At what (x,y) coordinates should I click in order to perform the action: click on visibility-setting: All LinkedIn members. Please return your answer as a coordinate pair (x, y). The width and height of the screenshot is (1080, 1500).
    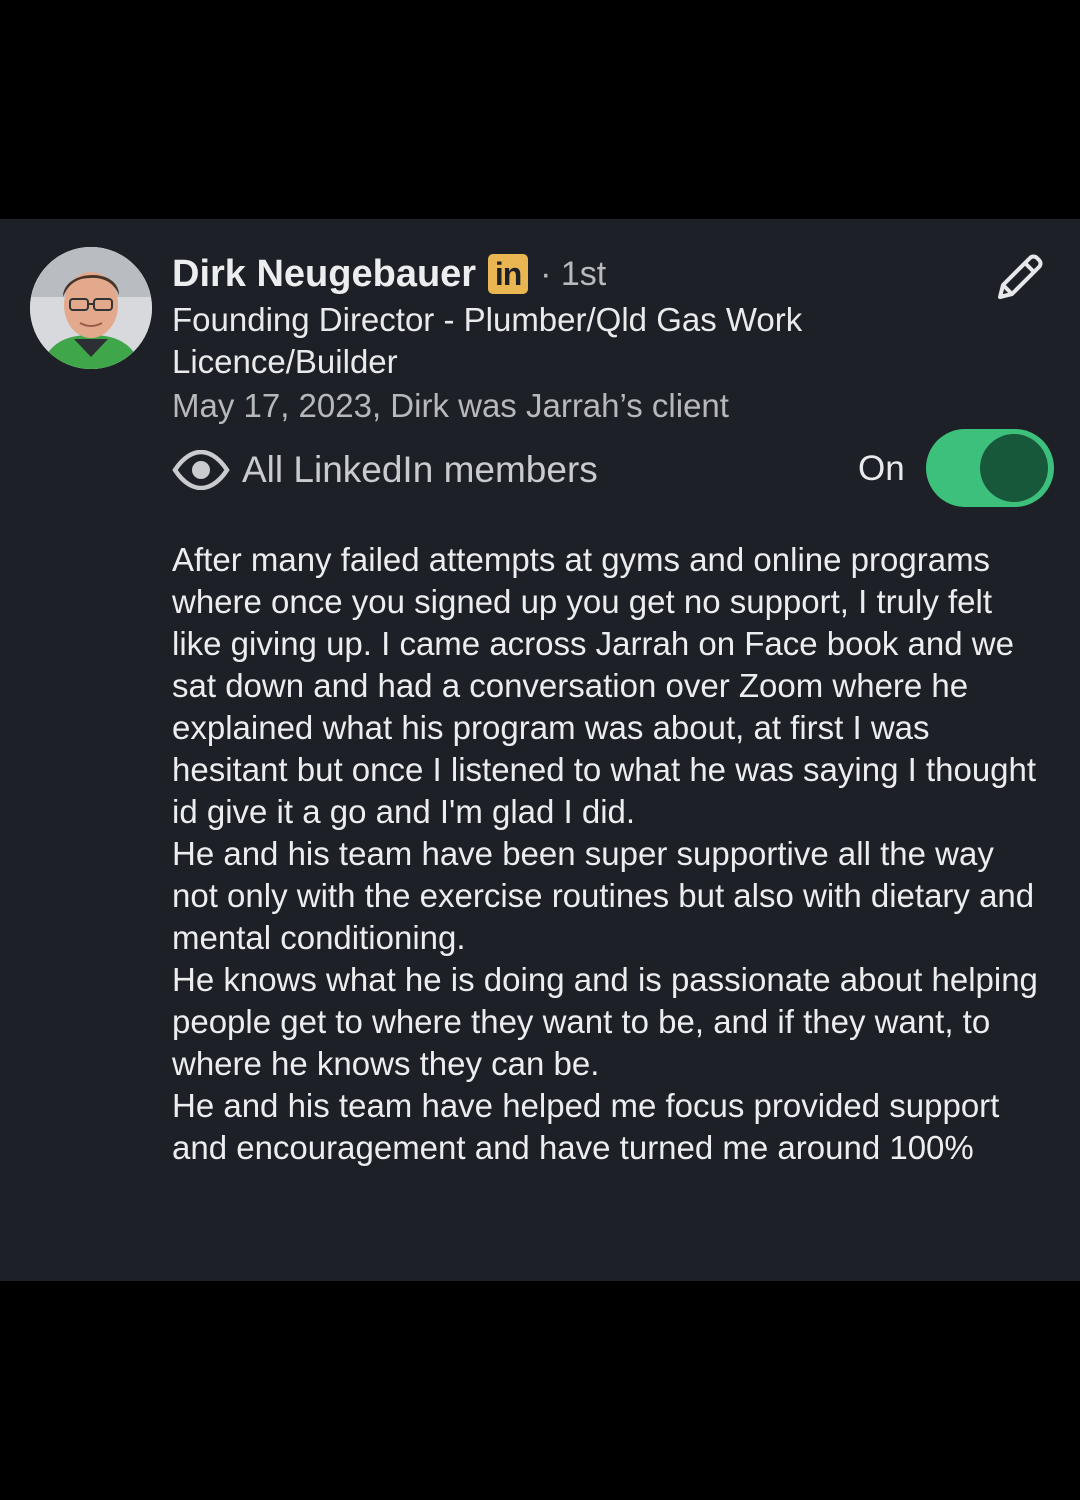
    Looking at the image, I should click on (385, 470).